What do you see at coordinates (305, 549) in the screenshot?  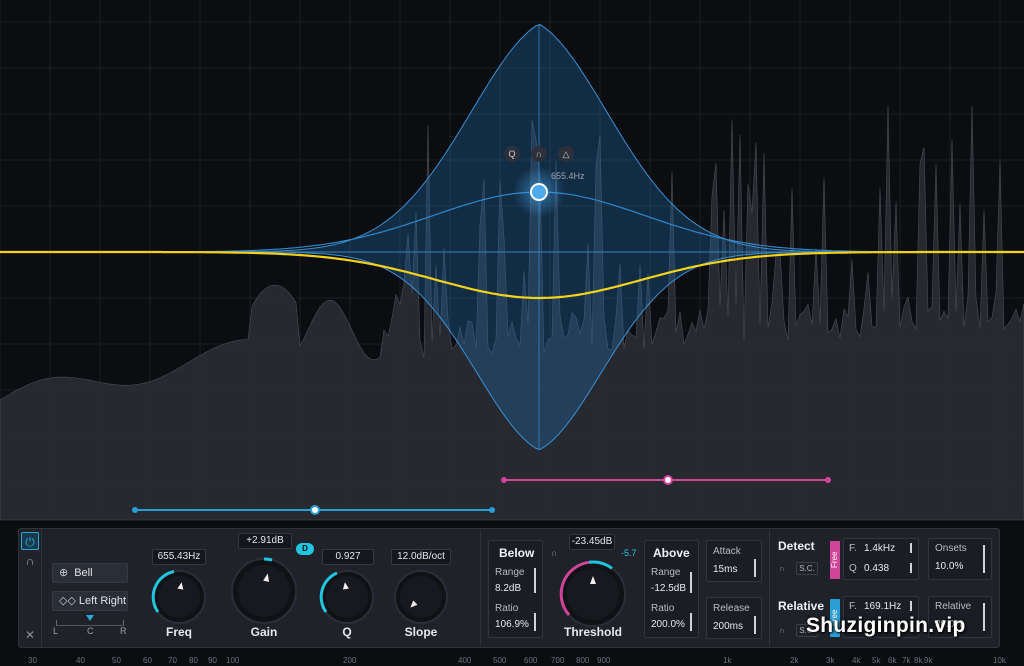 I see `dynamic-badge: D` at bounding box center [305, 549].